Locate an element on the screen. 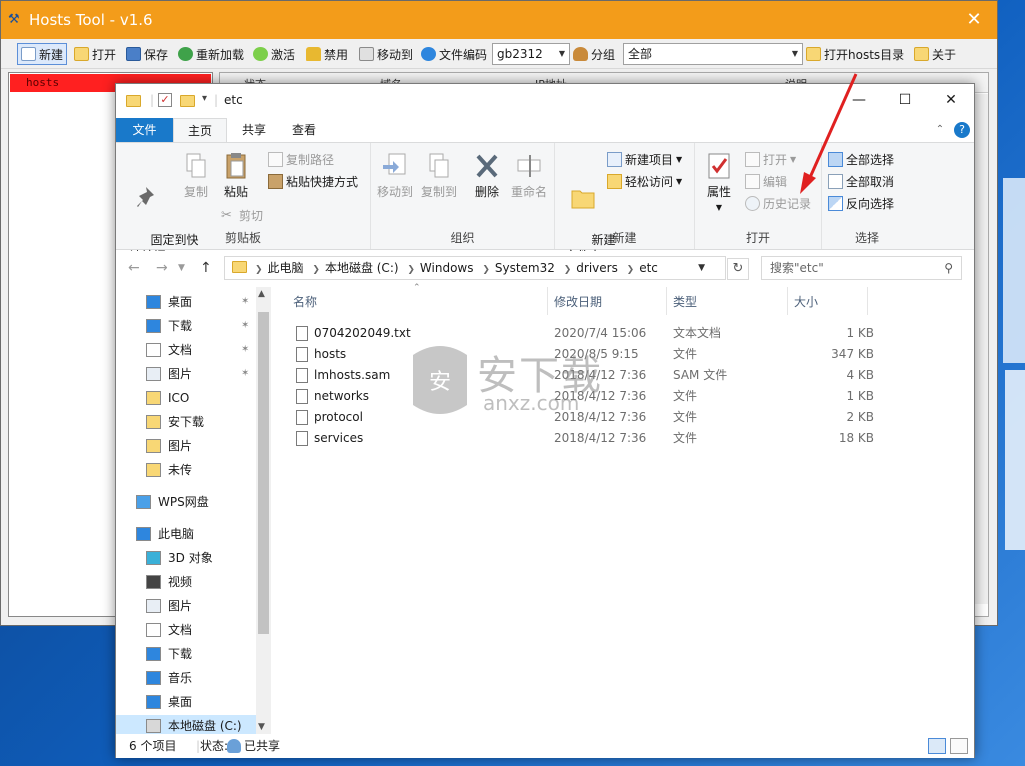 This screenshot has width=1025, height=766. grid-scrollbar is located at coordinates (980, 349).